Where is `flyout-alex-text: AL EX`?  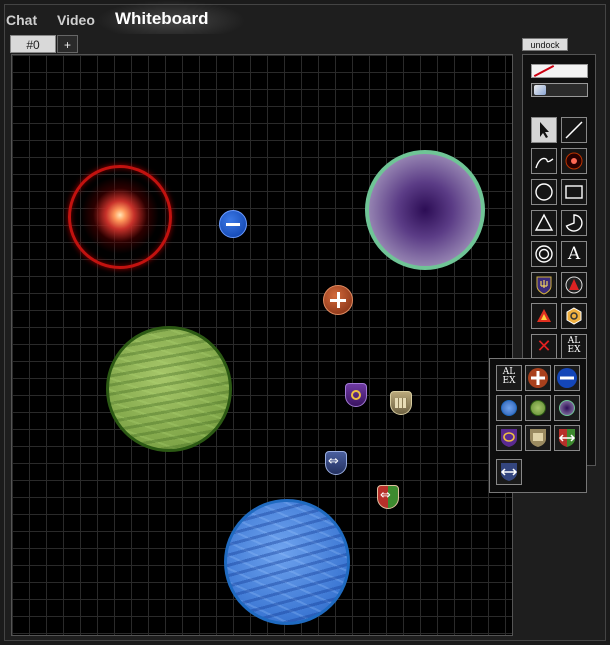
flyout-alex-text: AL EX is located at coordinates (509, 378).